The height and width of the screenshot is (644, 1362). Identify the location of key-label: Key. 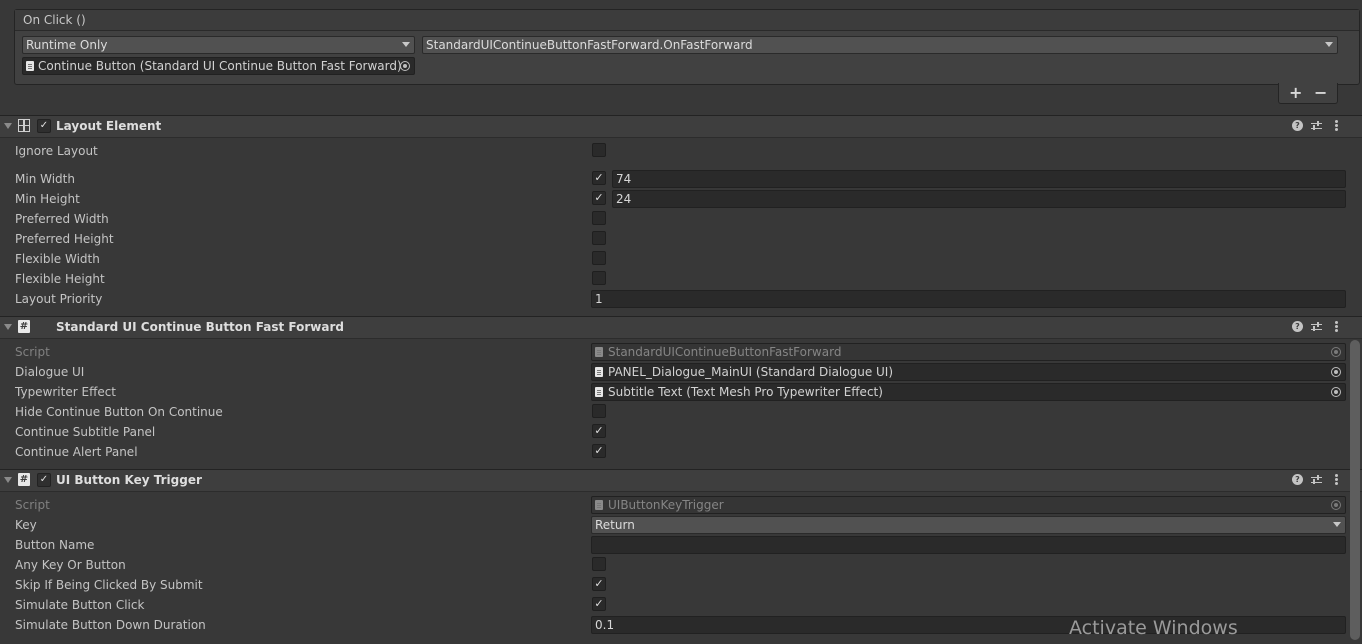
(26, 525).